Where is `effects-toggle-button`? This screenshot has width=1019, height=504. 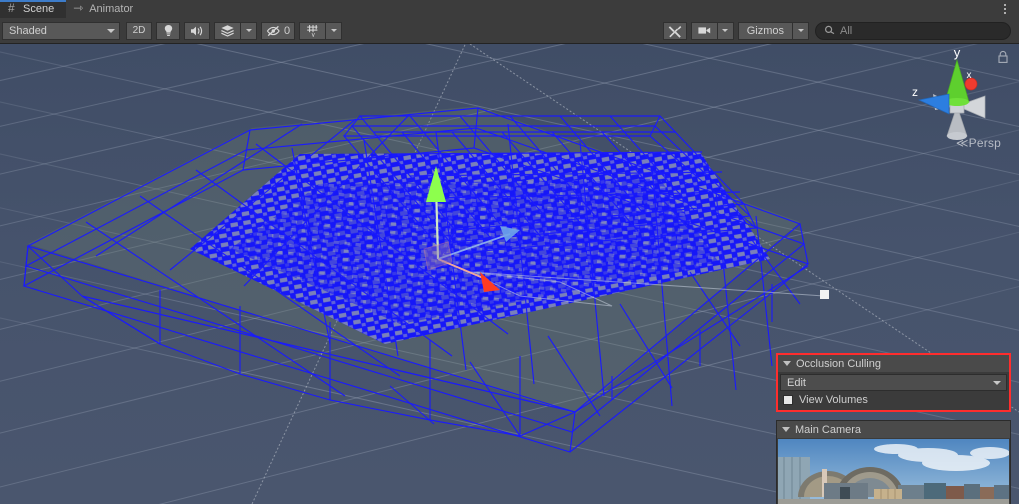 effects-toggle-button is located at coordinates (227, 30).